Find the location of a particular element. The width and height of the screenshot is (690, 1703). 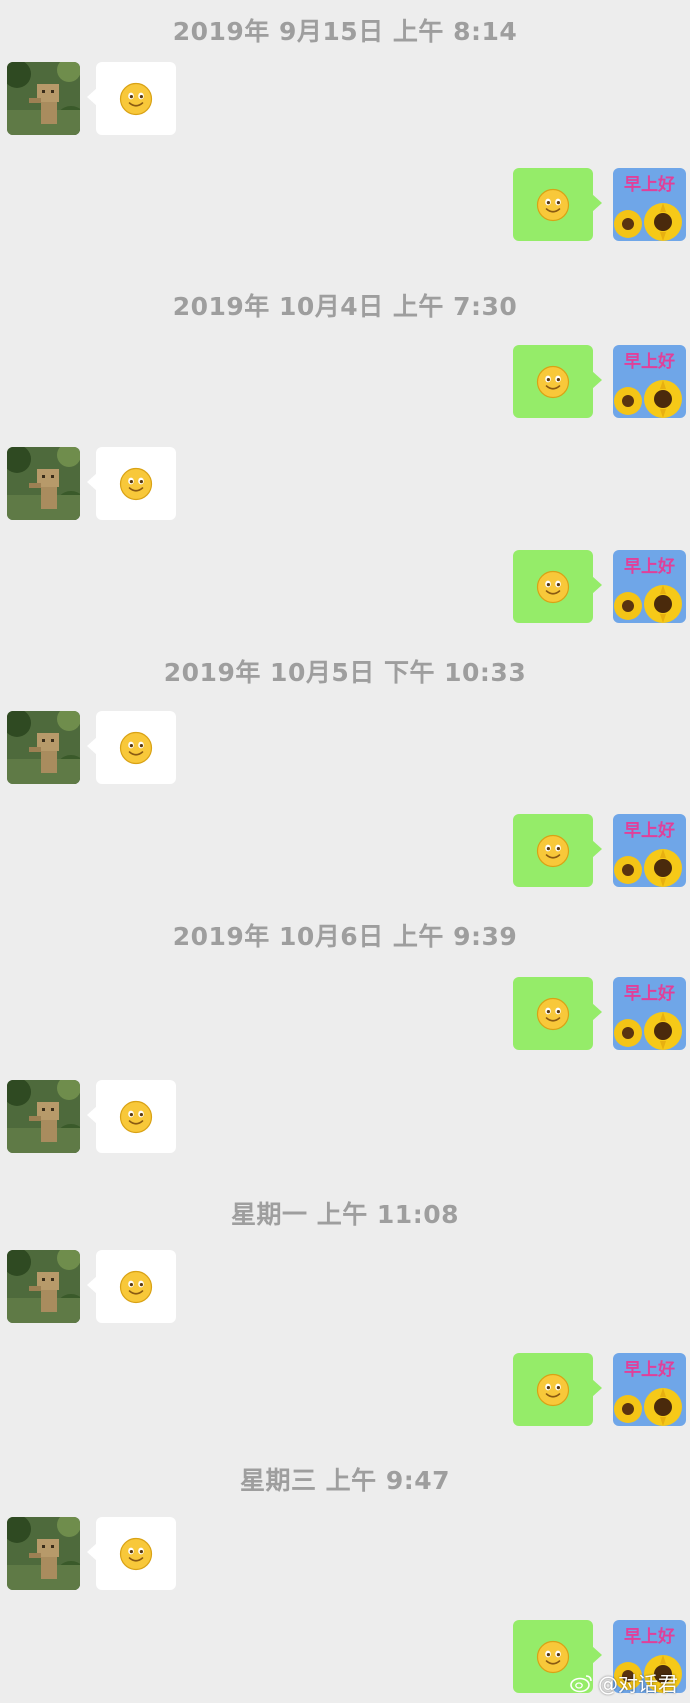

watermark-text: @对话君 is located at coordinates (638, 1684).